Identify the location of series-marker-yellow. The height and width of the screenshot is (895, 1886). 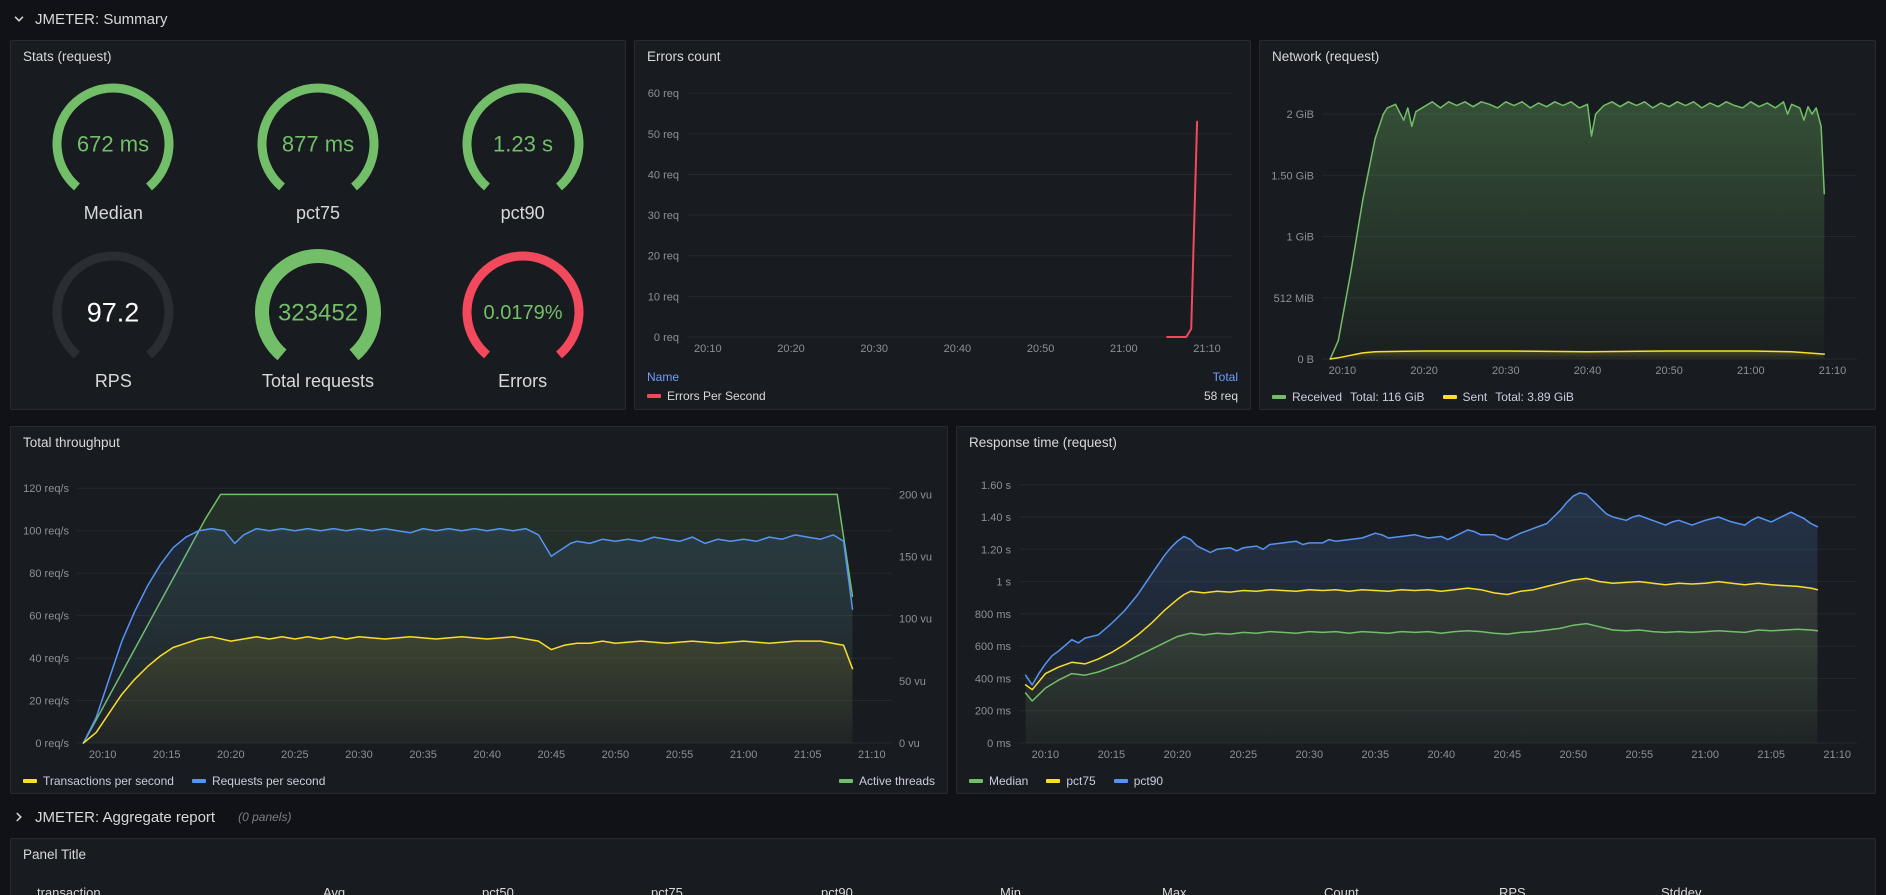
(1449, 397).